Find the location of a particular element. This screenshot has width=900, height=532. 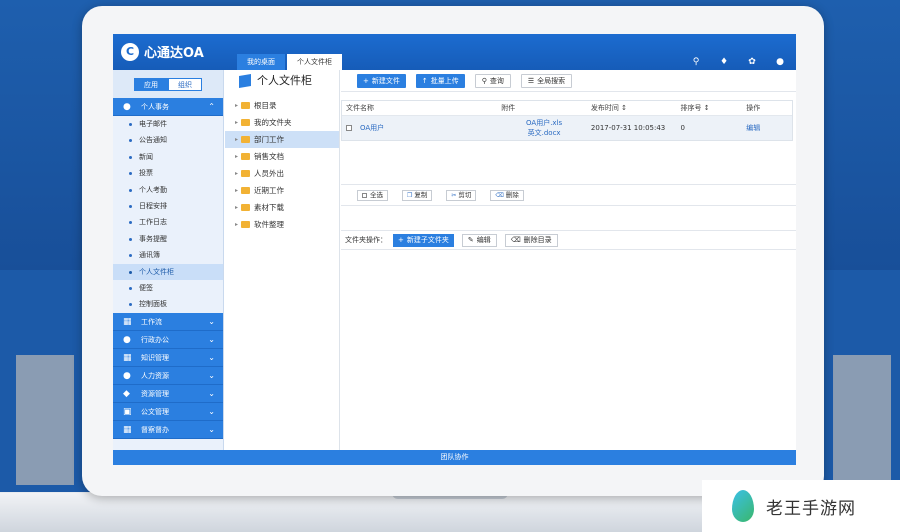

tree-item-dept-work: ▸ 部门工作 is located at coordinates (282, 139).